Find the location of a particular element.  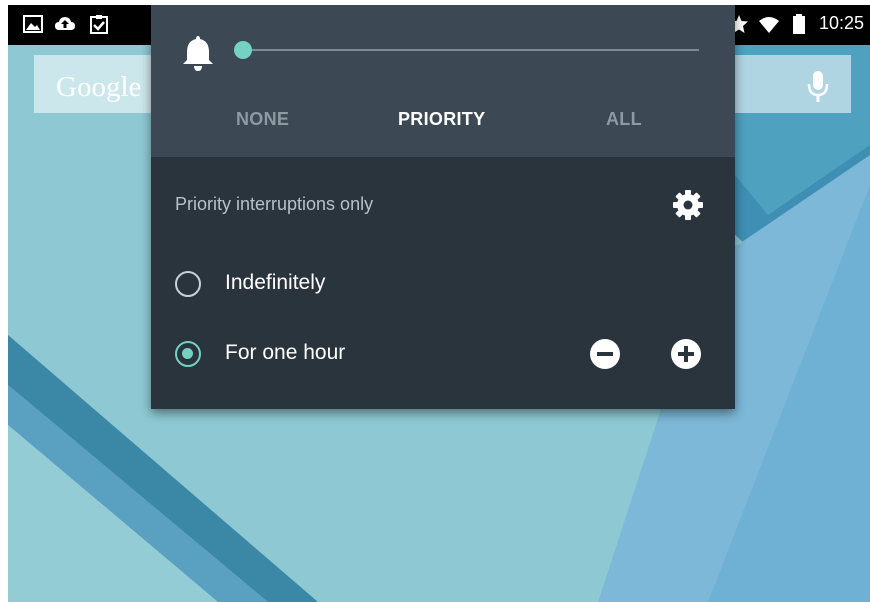

cloud-upload-icon is located at coordinates (65, 23).